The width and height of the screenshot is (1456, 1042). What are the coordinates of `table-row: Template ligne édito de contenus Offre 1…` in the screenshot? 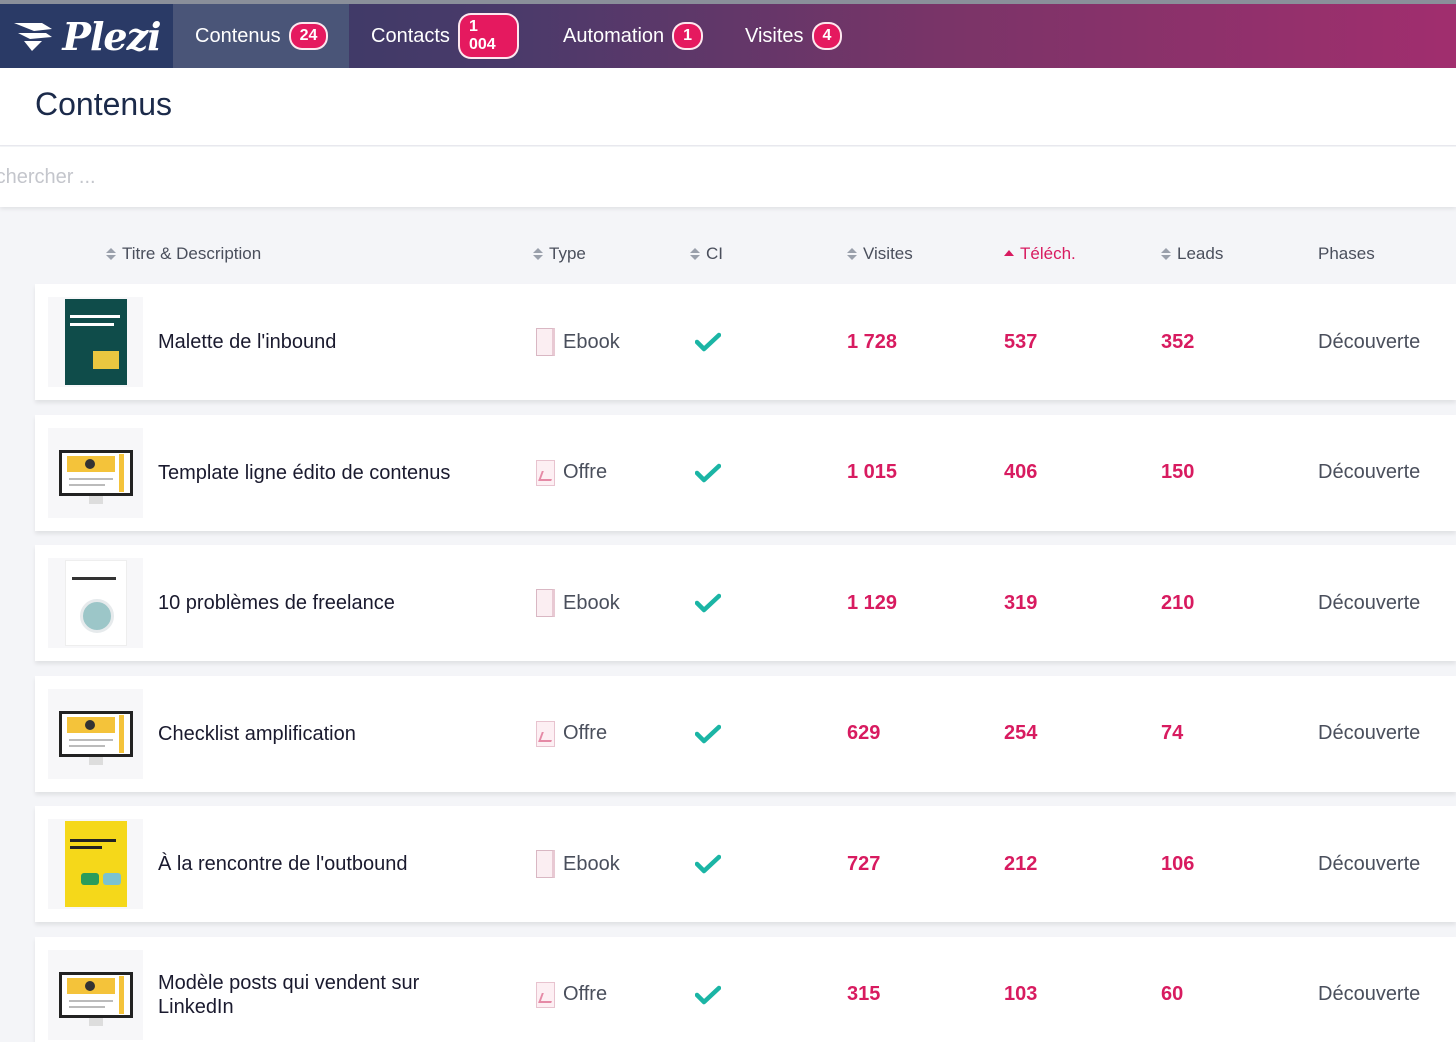 It's located at (745, 472).